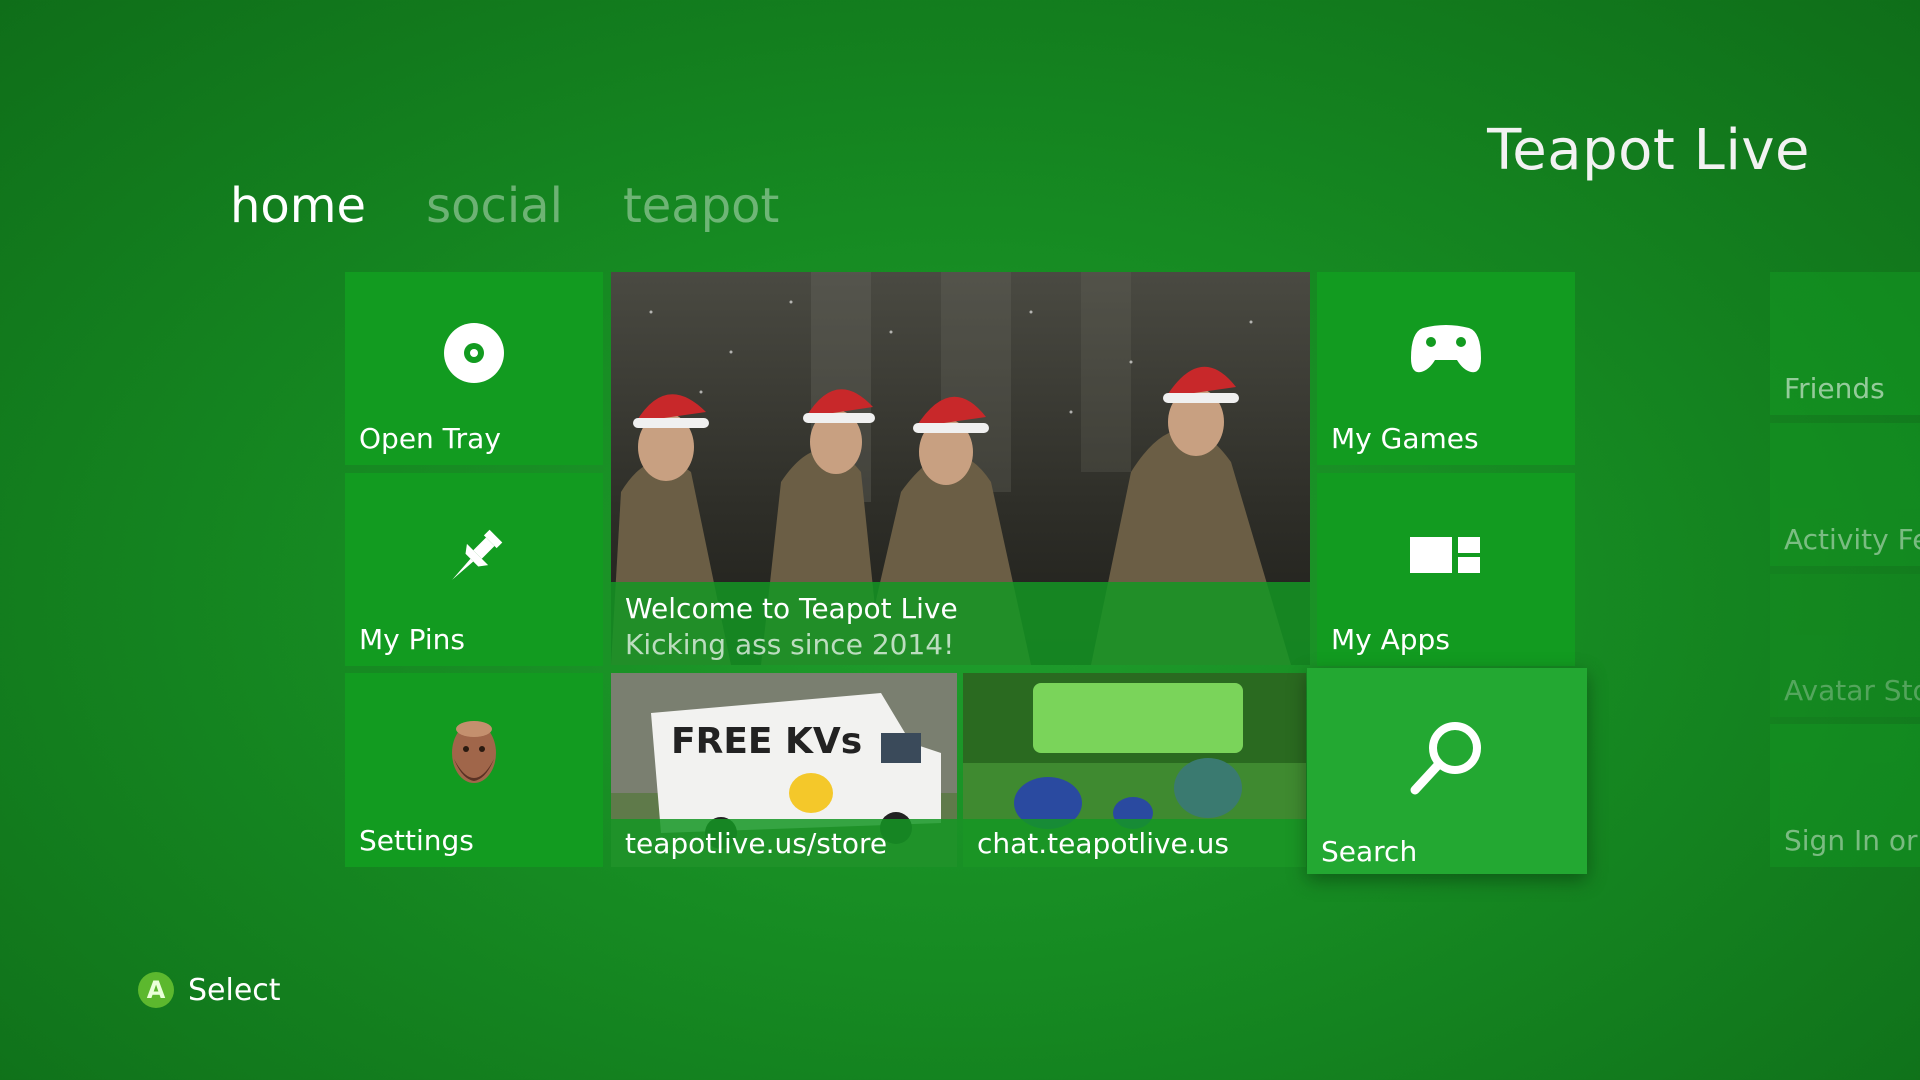 Image resolution: width=1920 pixels, height=1080 pixels. Describe the element at coordinates (1845, 645) in the screenshot. I see `side-item-avatar-store: Avatar Sto` at that location.